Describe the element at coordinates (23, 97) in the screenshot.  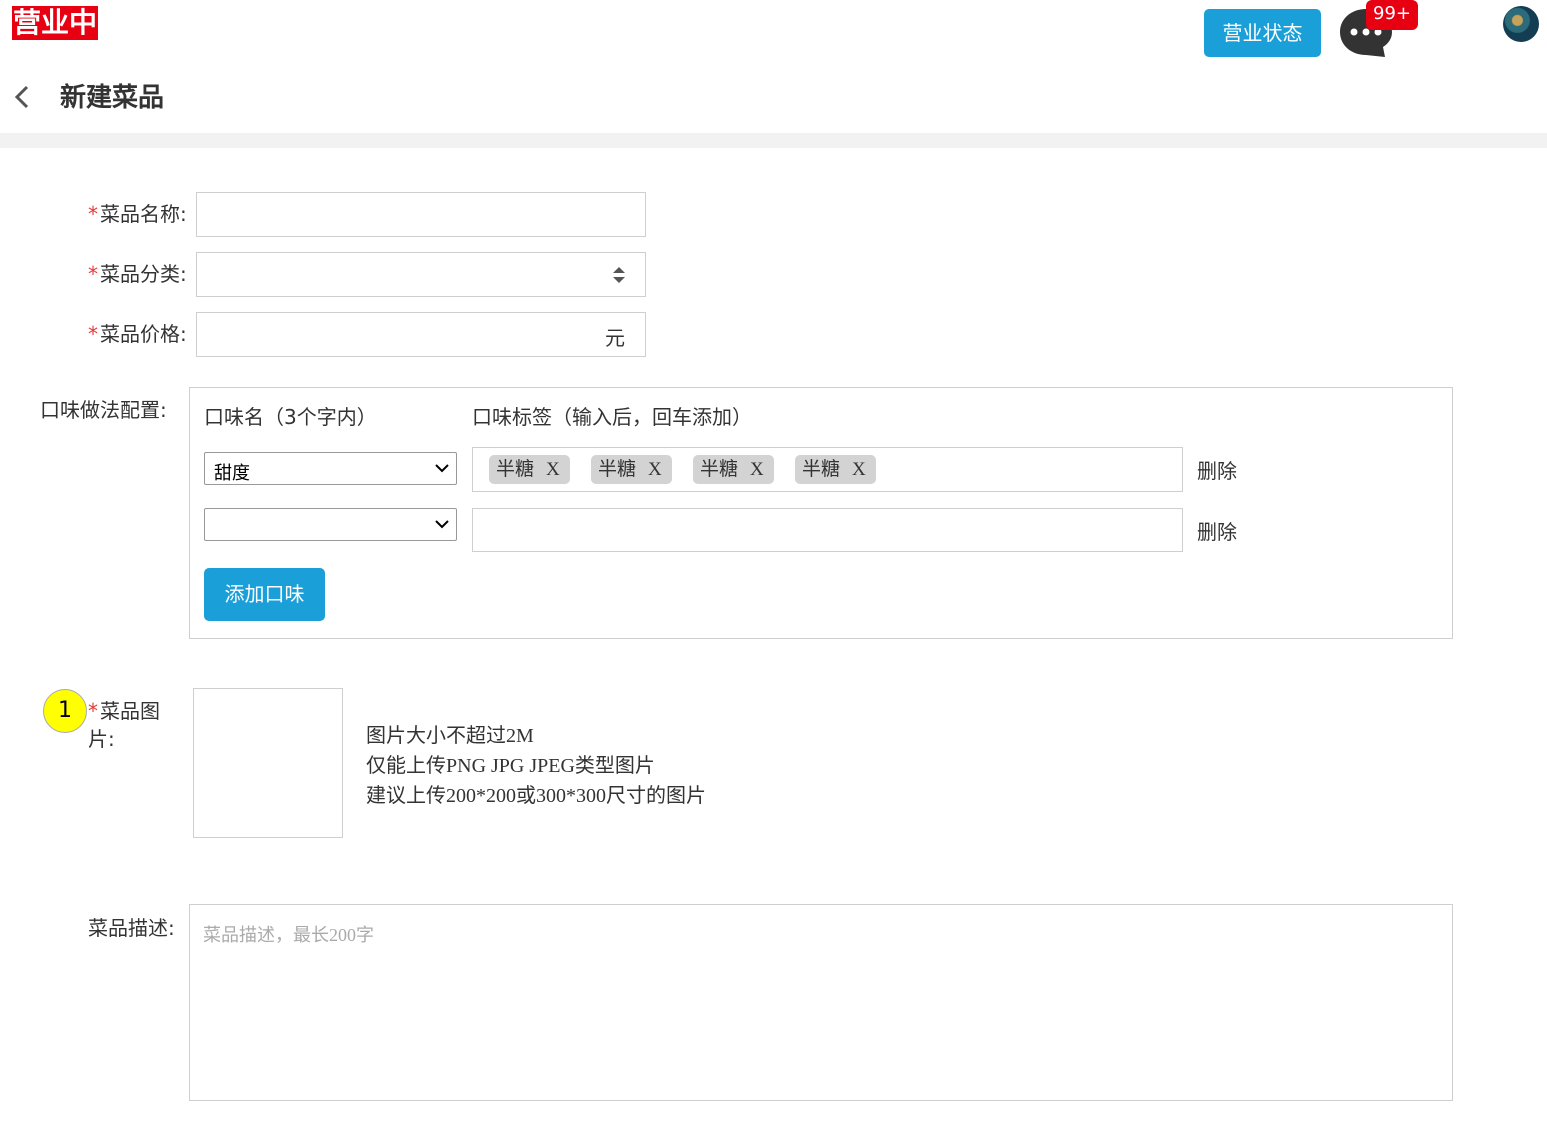
I see `back-arrow-icon` at that location.